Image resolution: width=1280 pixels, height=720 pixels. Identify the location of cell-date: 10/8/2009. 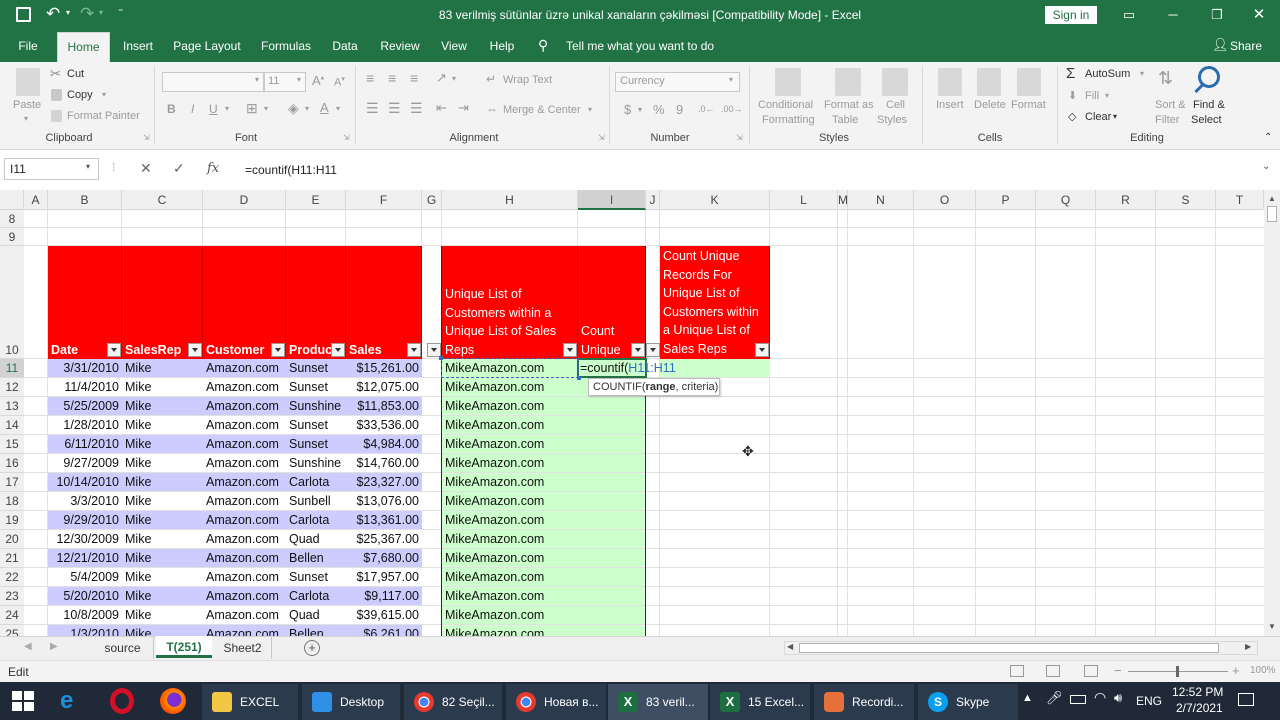
(85, 615).